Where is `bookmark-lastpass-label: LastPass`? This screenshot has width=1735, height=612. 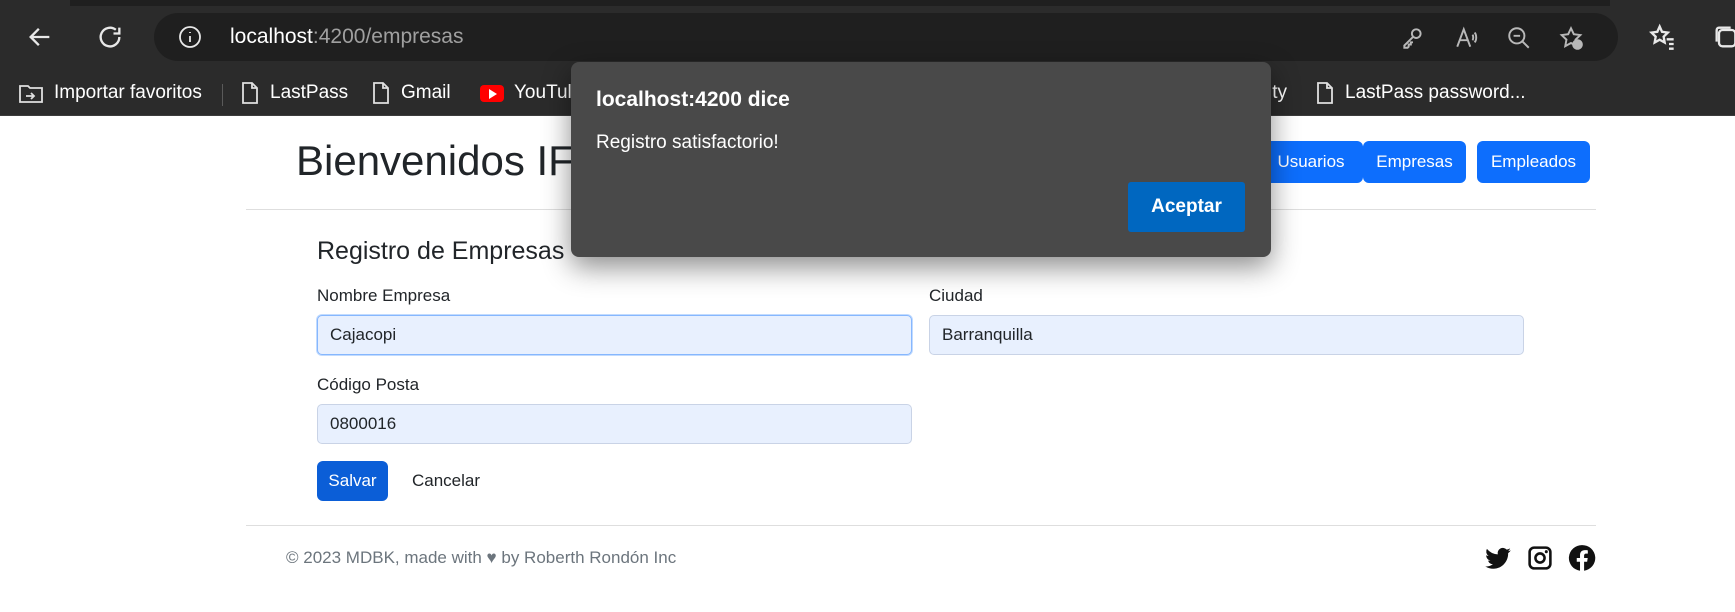 bookmark-lastpass-label: LastPass is located at coordinates (309, 92).